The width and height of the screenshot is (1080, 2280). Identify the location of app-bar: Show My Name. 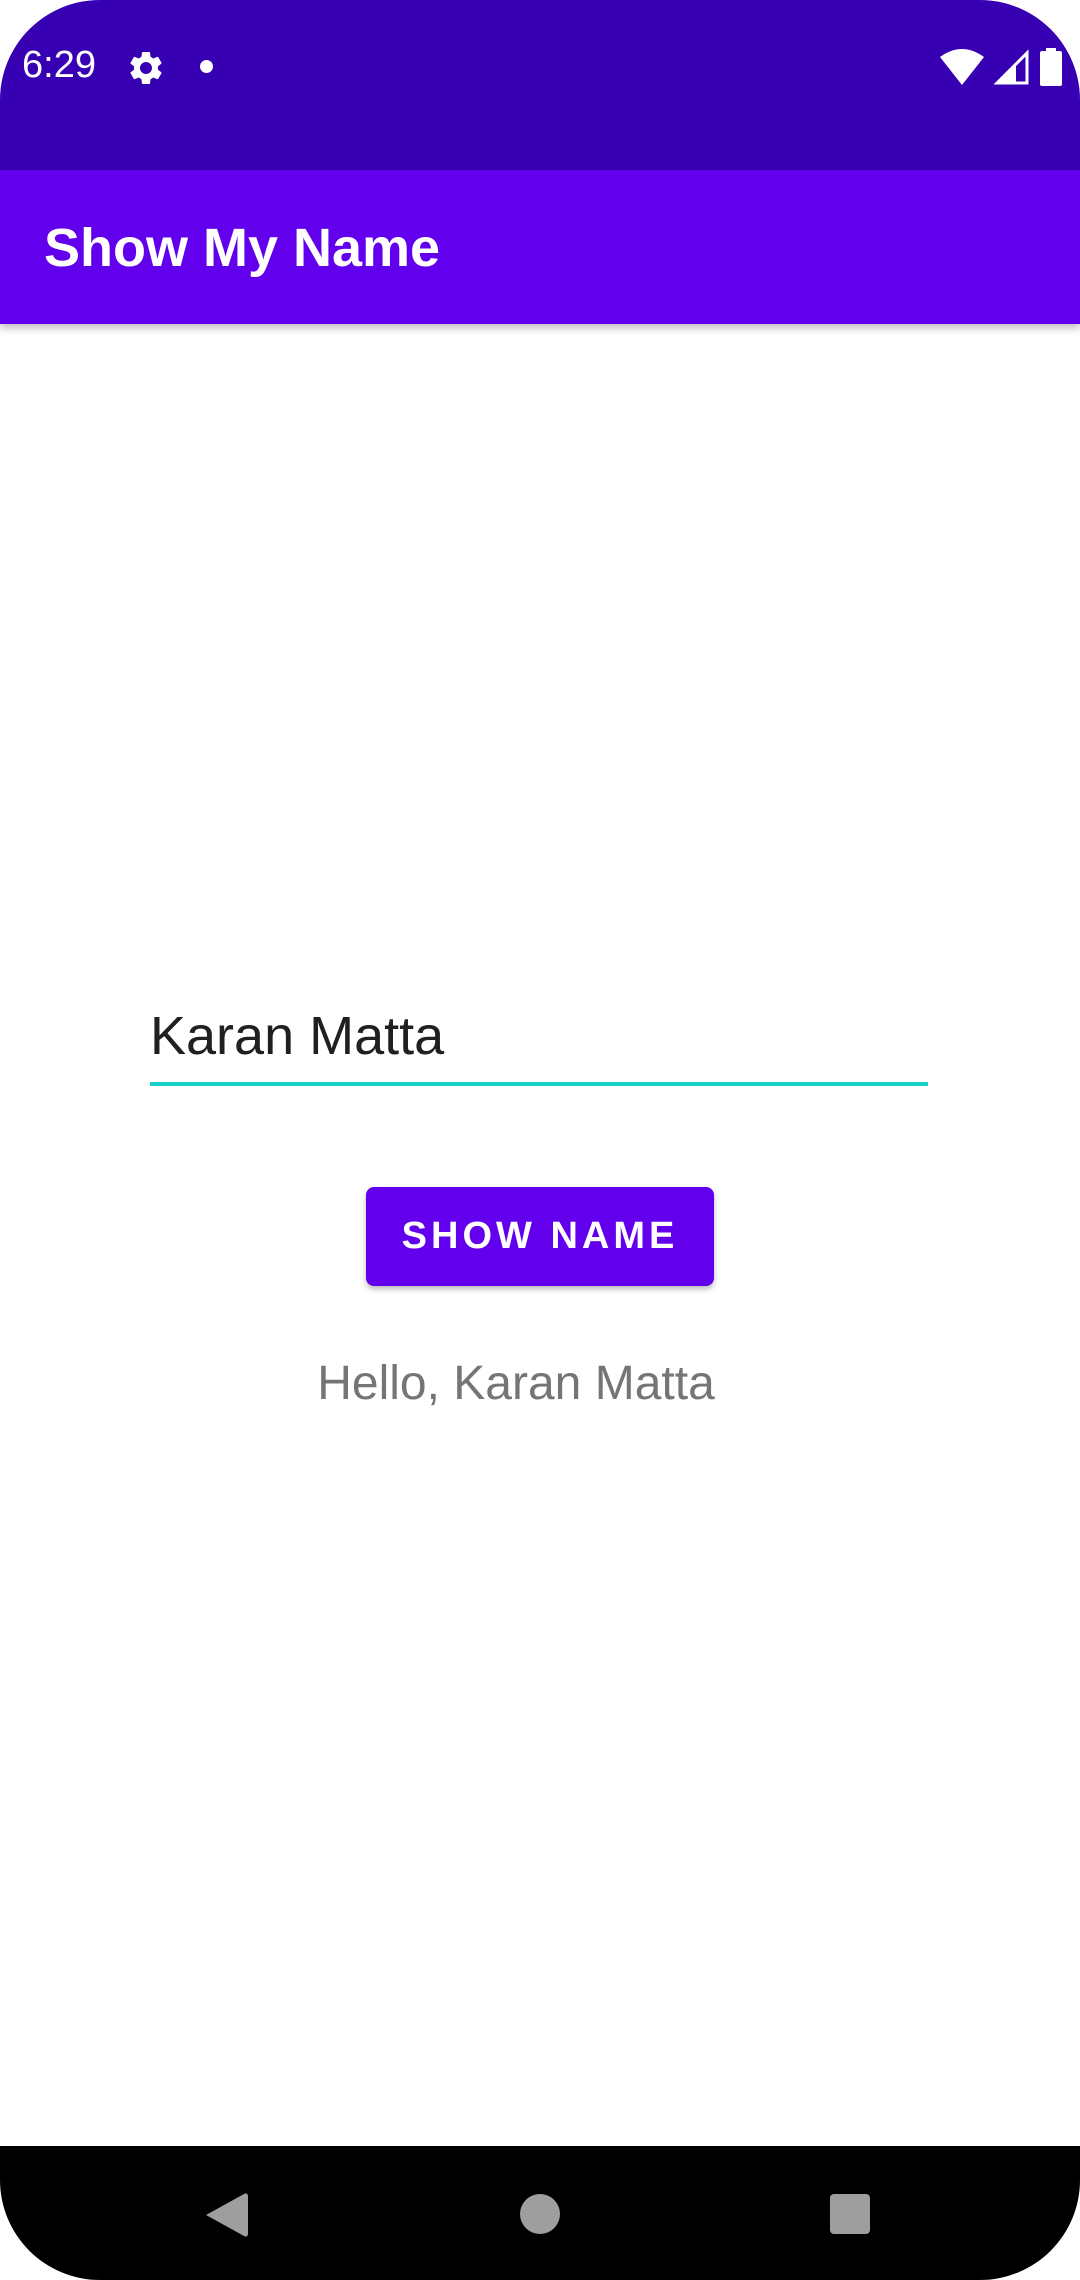
(540, 247).